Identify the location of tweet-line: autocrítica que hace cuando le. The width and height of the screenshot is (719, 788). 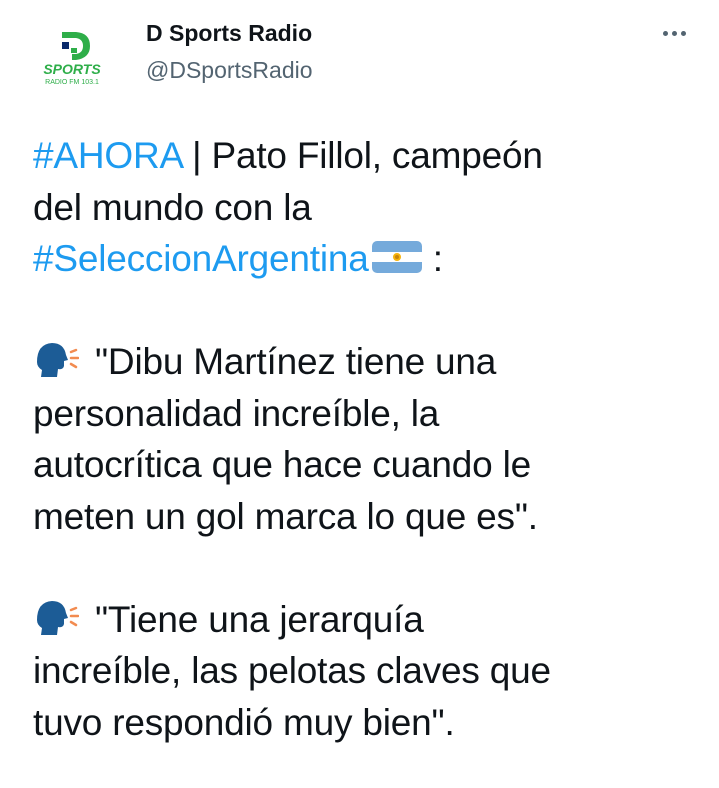
(363, 465).